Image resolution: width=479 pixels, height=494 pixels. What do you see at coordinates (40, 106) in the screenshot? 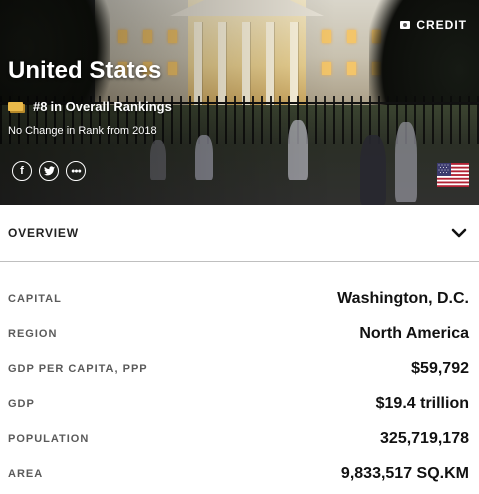
I see `rank-number: #8` at bounding box center [40, 106].